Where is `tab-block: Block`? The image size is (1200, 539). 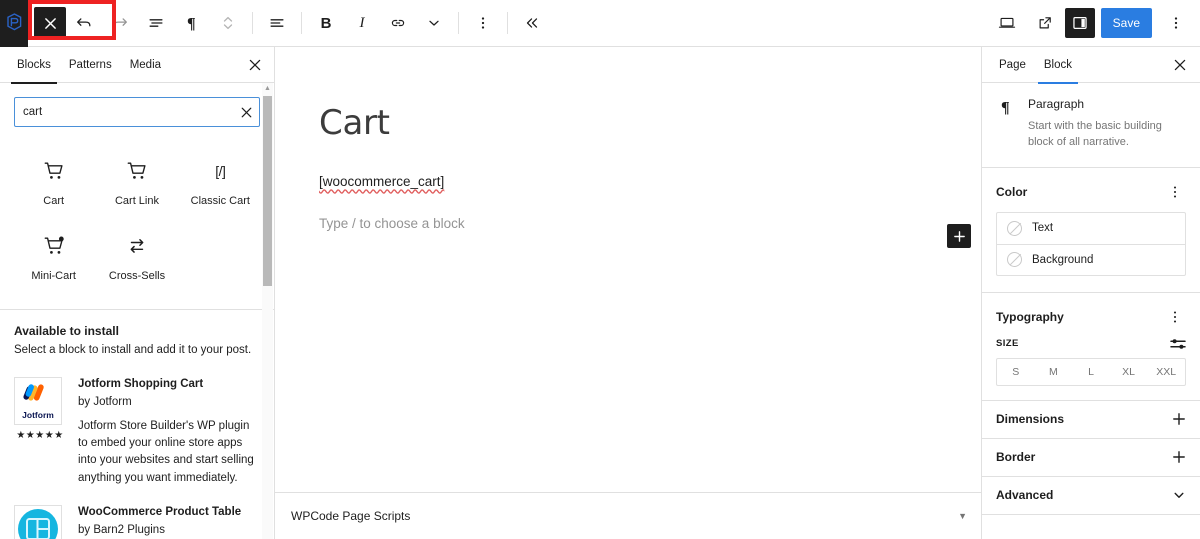
tab-block: Block is located at coordinates (1058, 65).